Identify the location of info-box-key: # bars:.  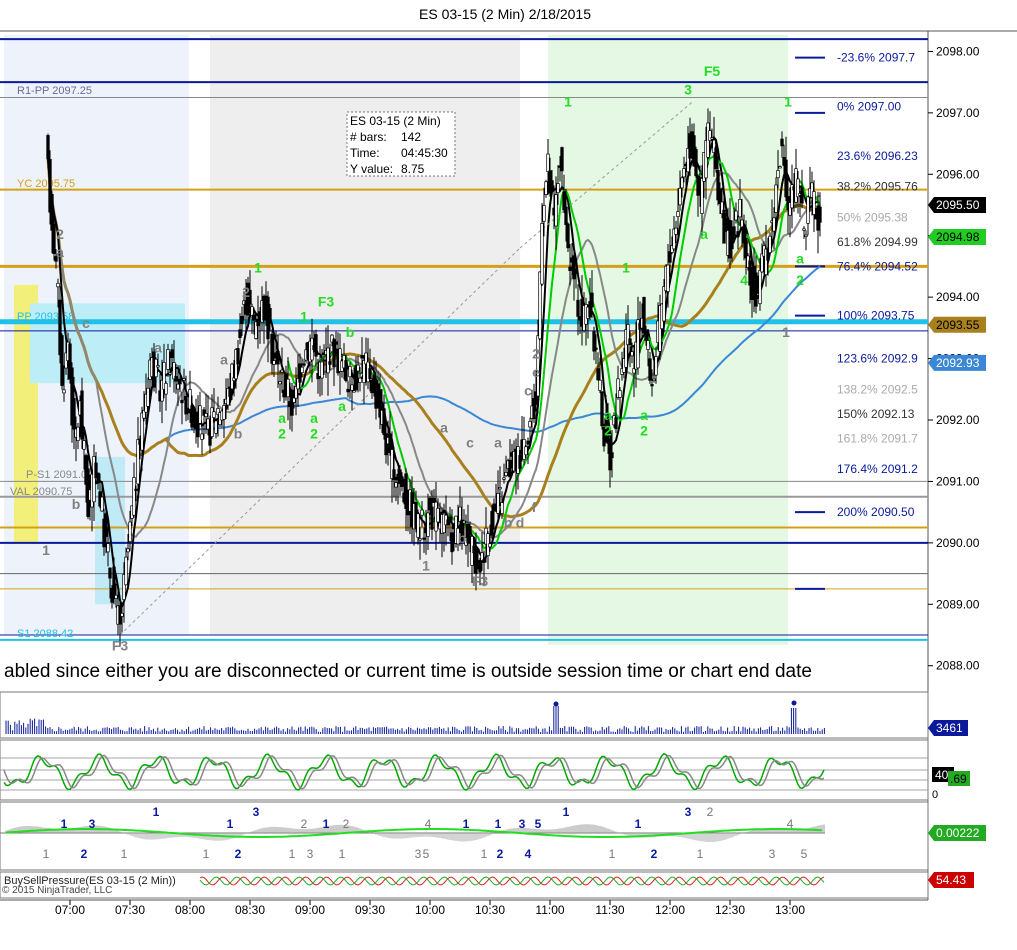
(368, 137).